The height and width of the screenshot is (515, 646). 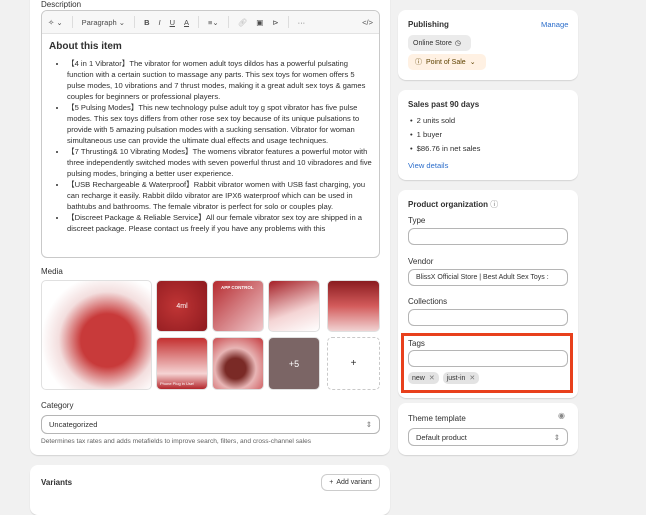 What do you see at coordinates (96, 335) in the screenshot?
I see `media-main-image` at bounding box center [96, 335].